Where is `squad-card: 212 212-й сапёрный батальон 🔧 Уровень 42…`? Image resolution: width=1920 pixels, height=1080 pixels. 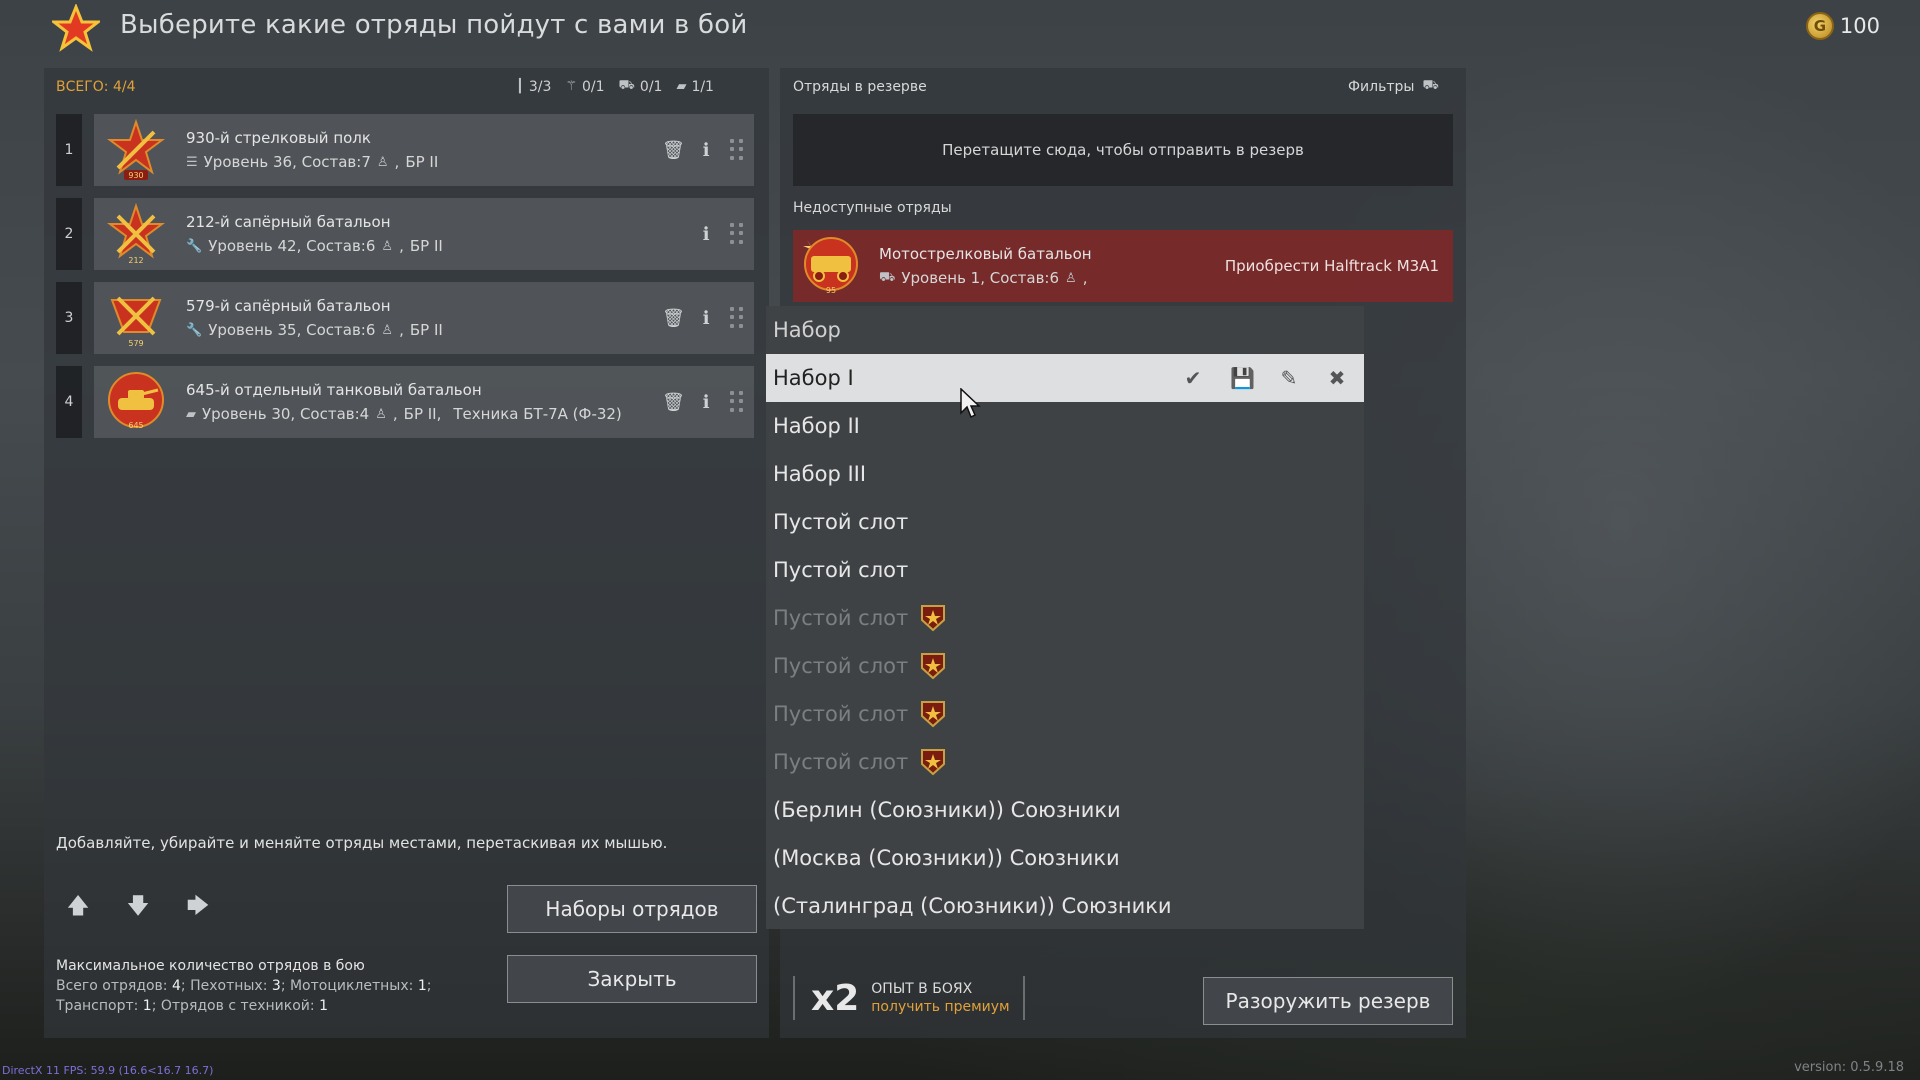
squad-card: 212 212-й сапёрный батальон 🔧 Уровень 42… is located at coordinates (424, 234).